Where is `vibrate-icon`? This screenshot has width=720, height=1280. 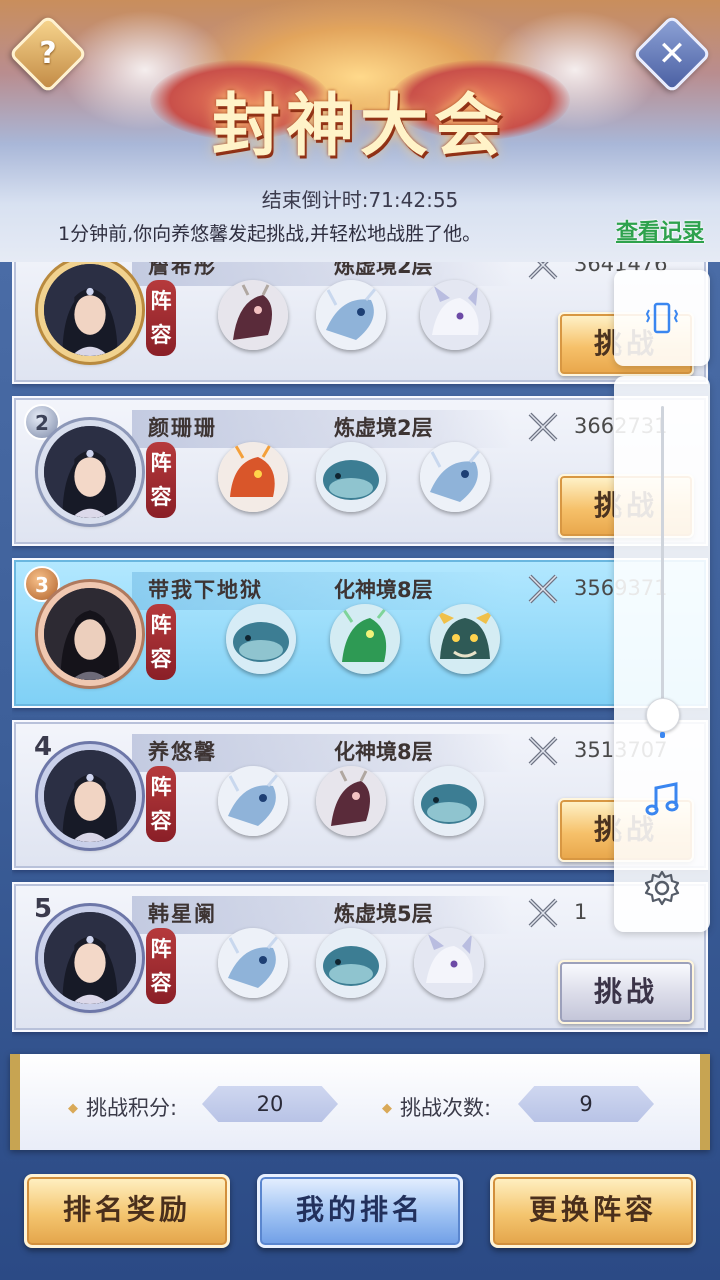
vibrate-icon is located at coordinates (662, 318).